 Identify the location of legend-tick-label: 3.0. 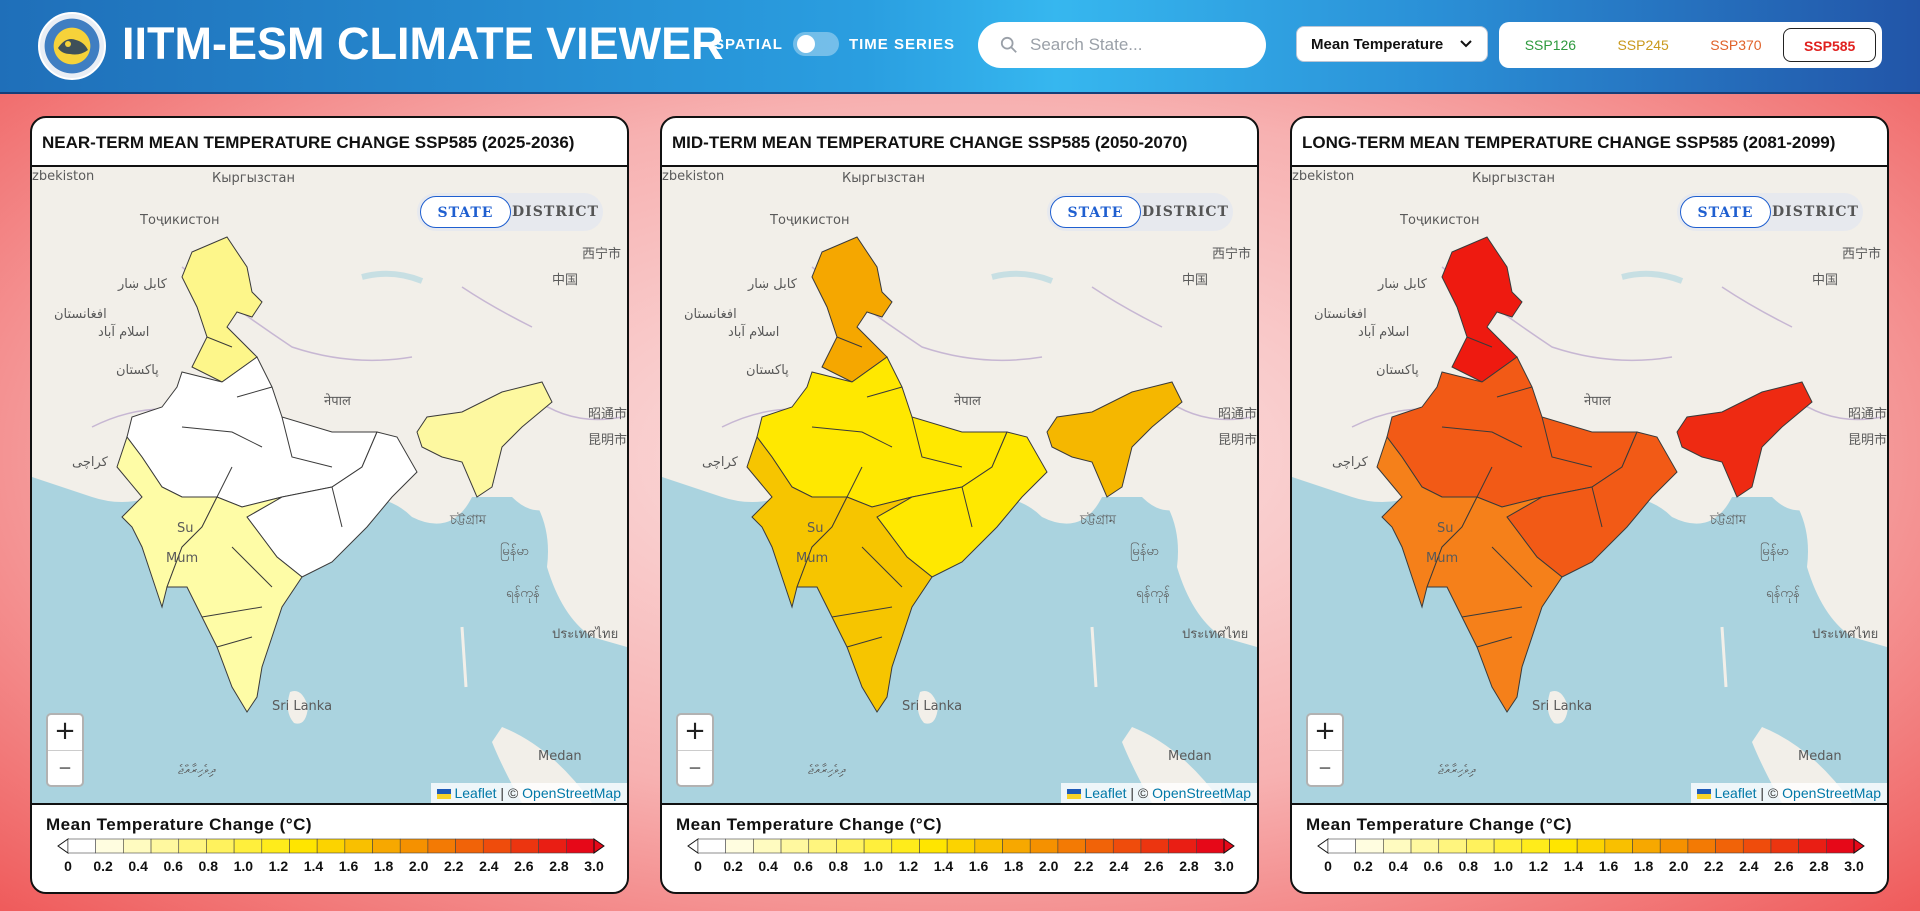
(1854, 866).